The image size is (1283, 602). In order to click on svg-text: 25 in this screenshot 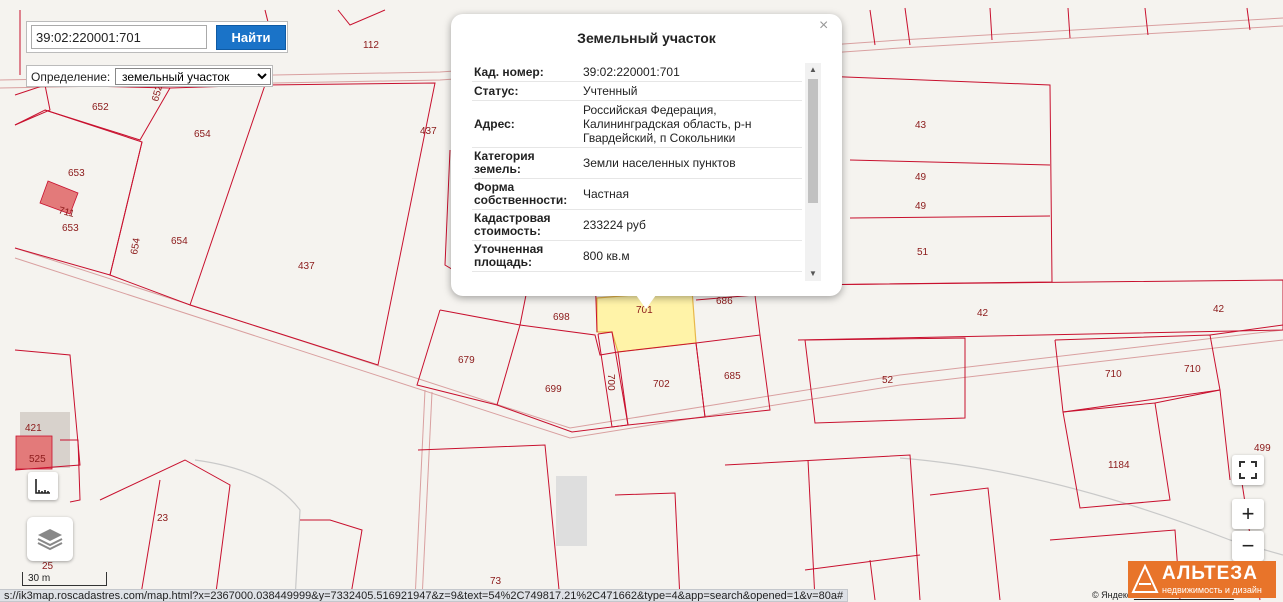, I will do `click(48, 566)`.